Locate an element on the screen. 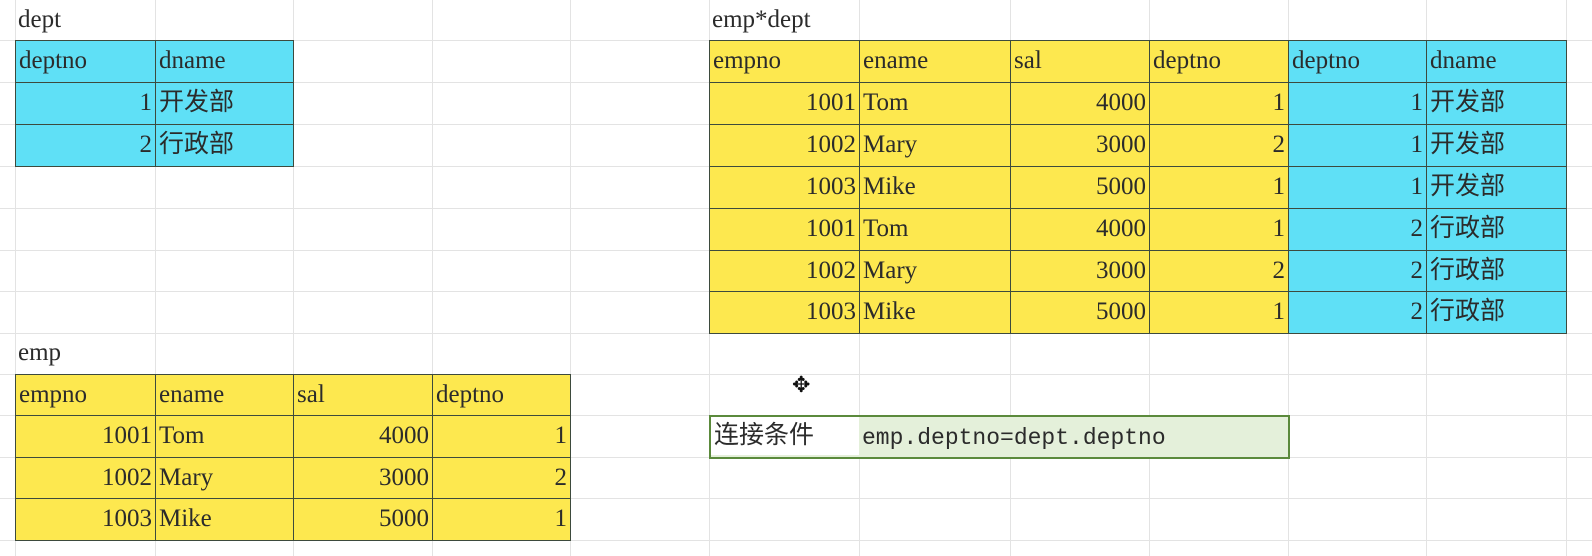 Image resolution: width=1592 pixels, height=556 pixels. join-condition-label: 连接条件 is located at coordinates (785, 436).